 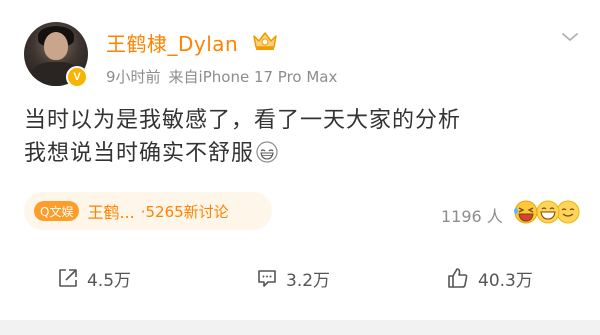 I want to click on like-count: 40.3万, so click(x=505, y=280).